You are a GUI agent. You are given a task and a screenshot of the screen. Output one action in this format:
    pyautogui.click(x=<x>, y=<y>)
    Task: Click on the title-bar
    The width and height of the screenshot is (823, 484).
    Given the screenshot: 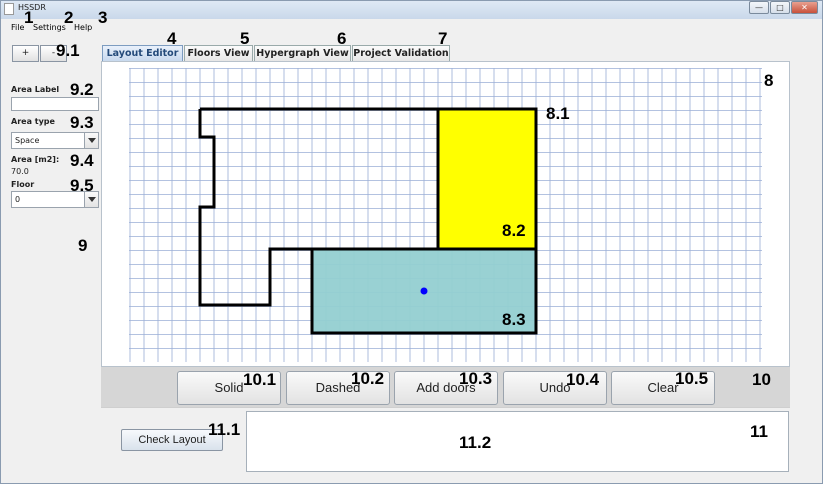 What is the action you would take?
    pyautogui.click(x=411, y=10)
    